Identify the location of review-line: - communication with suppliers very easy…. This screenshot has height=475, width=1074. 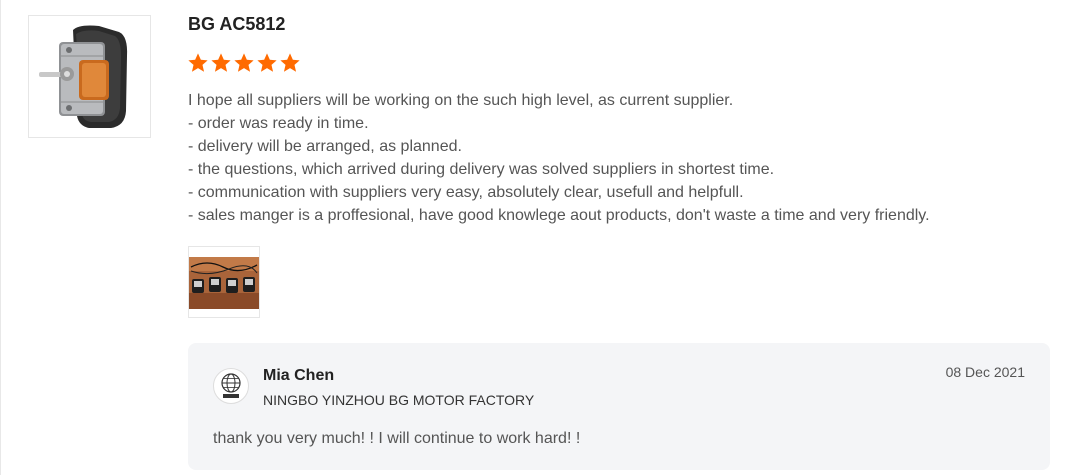
(466, 192).